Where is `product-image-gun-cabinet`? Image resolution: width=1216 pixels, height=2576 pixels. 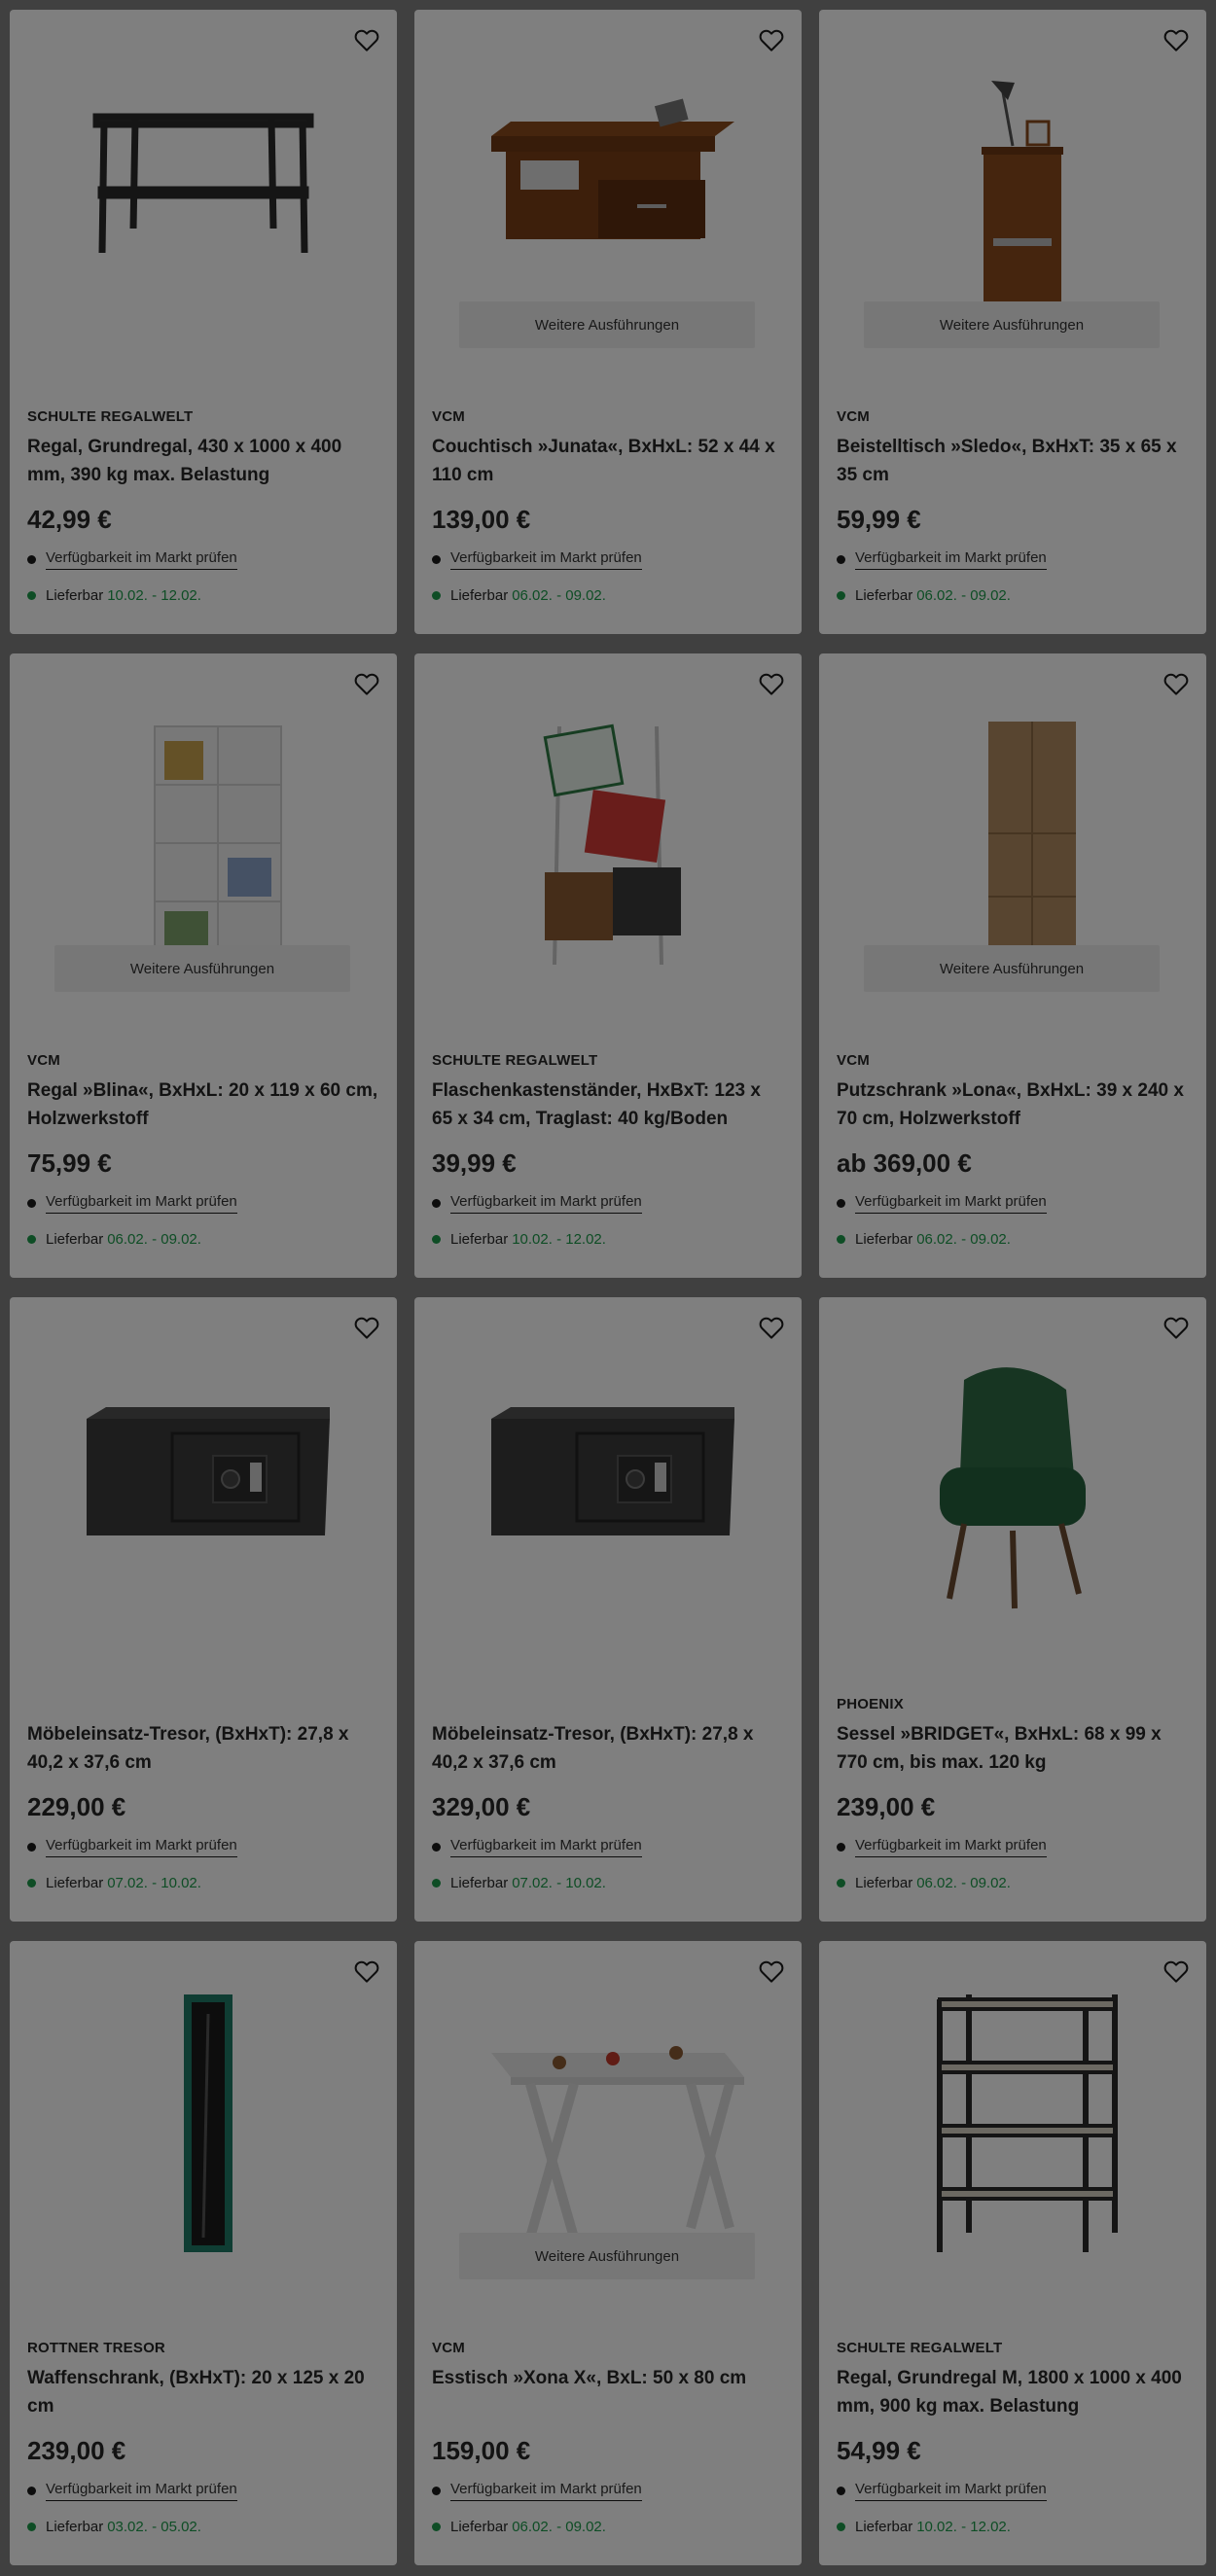
product-image-gun-cabinet is located at coordinates (203, 2116).